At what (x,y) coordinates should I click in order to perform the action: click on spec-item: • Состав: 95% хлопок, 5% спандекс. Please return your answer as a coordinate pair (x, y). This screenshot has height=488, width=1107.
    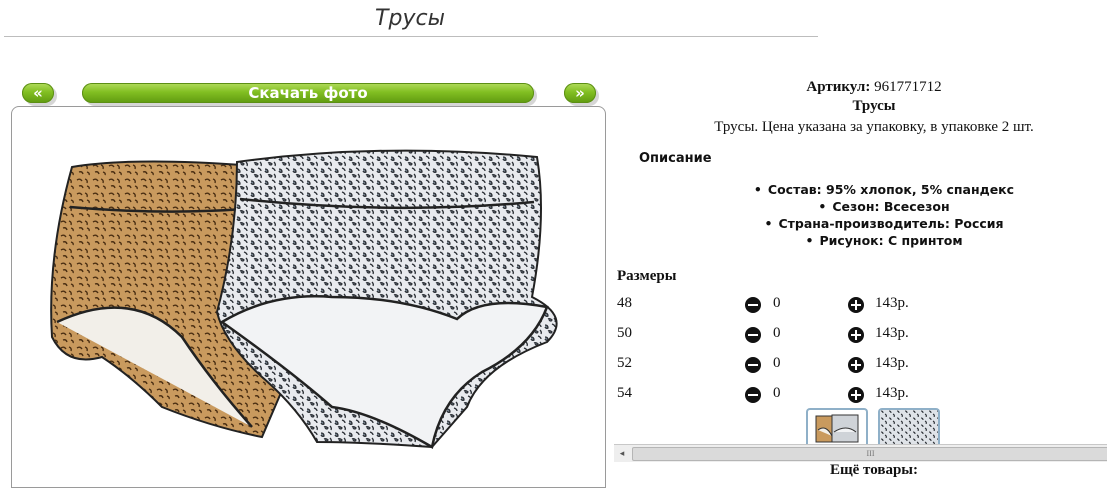
    Looking at the image, I should click on (884, 189).